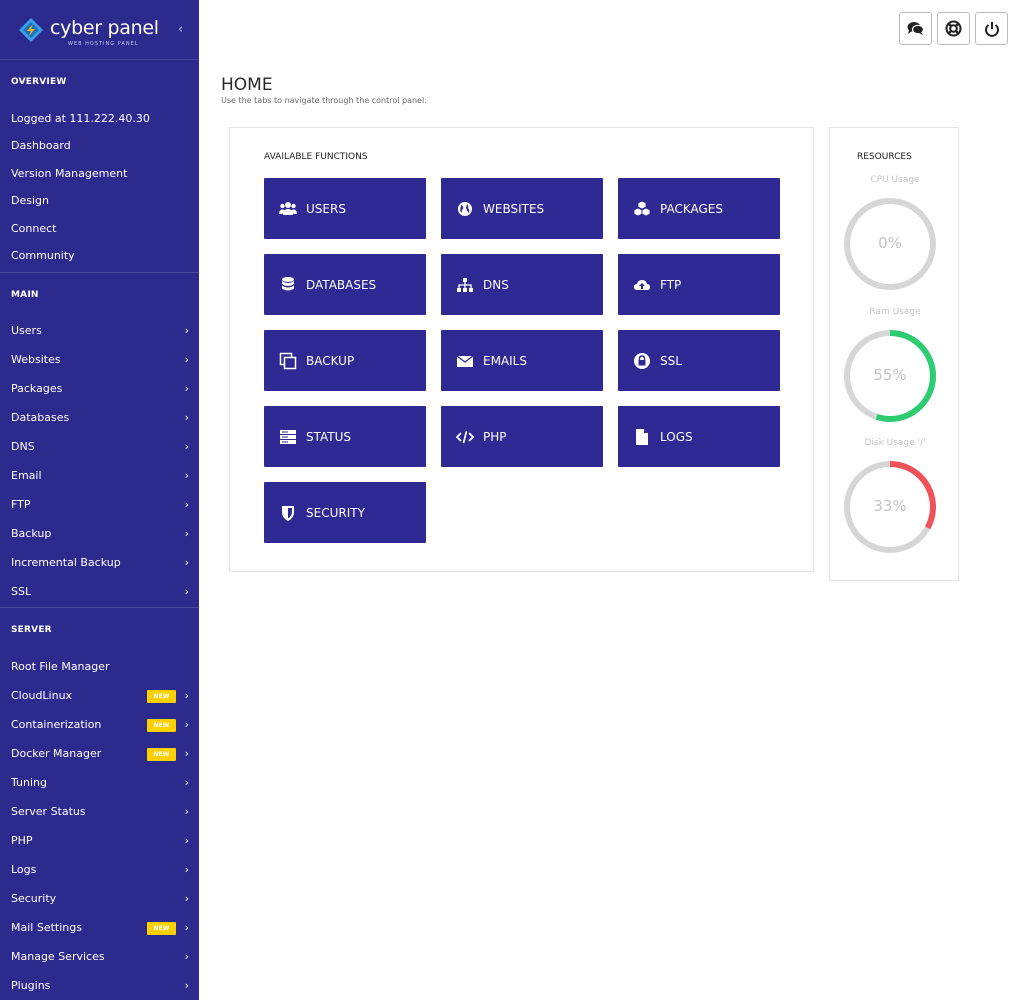  What do you see at coordinates (642, 360) in the screenshot?
I see `lock-icon` at bounding box center [642, 360].